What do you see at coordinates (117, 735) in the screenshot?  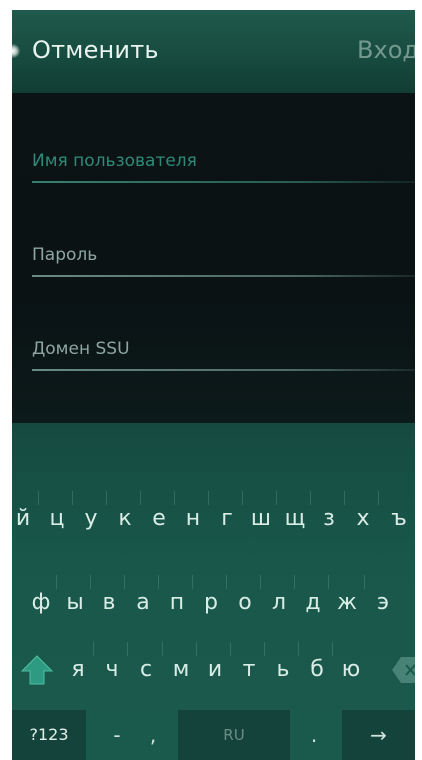 I see `dash-key: -` at bounding box center [117, 735].